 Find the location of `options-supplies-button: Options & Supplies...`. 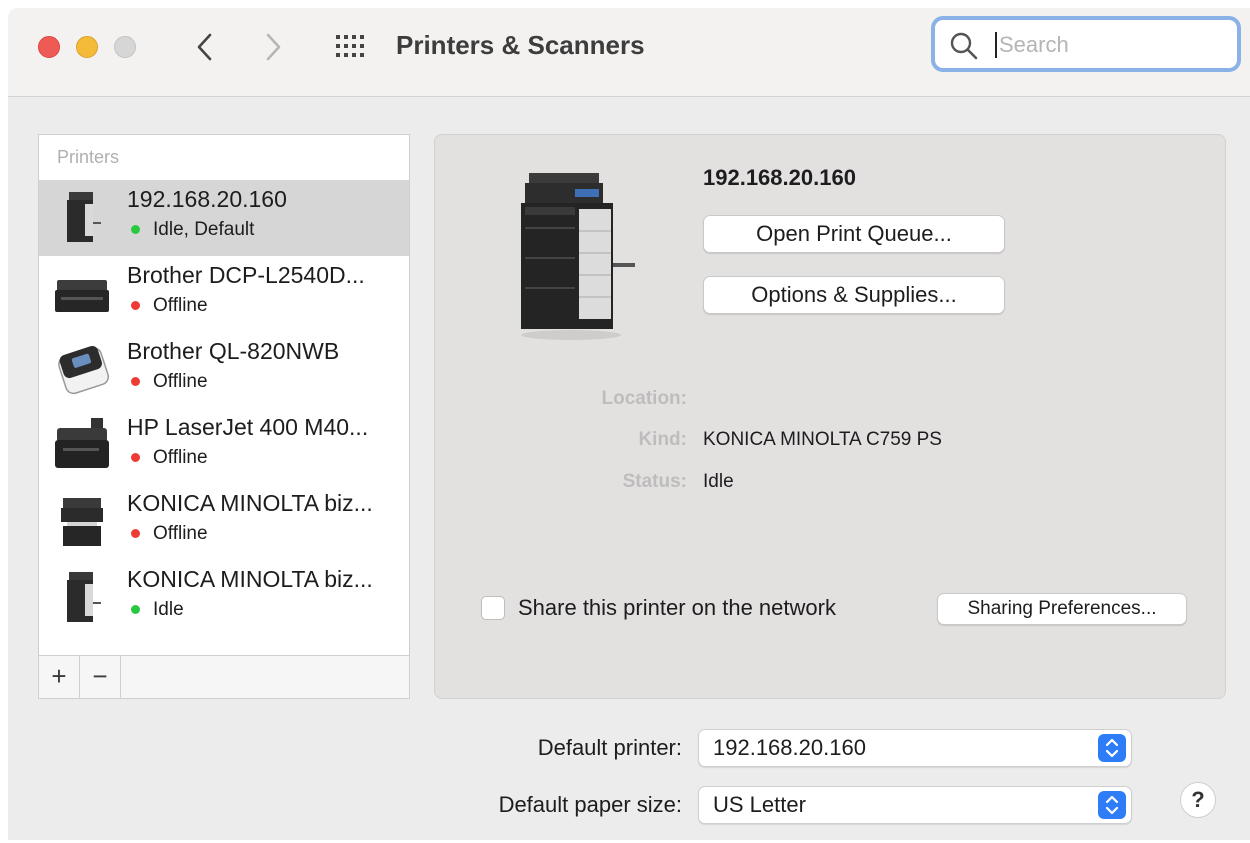

options-supplies-button: Options & Supplies... is located at coordinates (854, 295).